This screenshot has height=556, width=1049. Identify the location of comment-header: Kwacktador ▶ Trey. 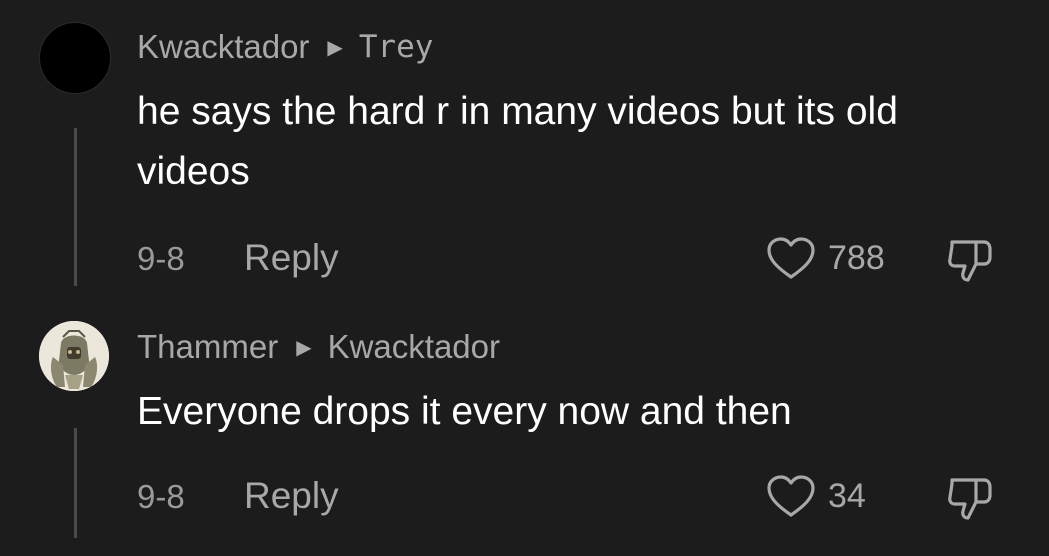
(285, 47).